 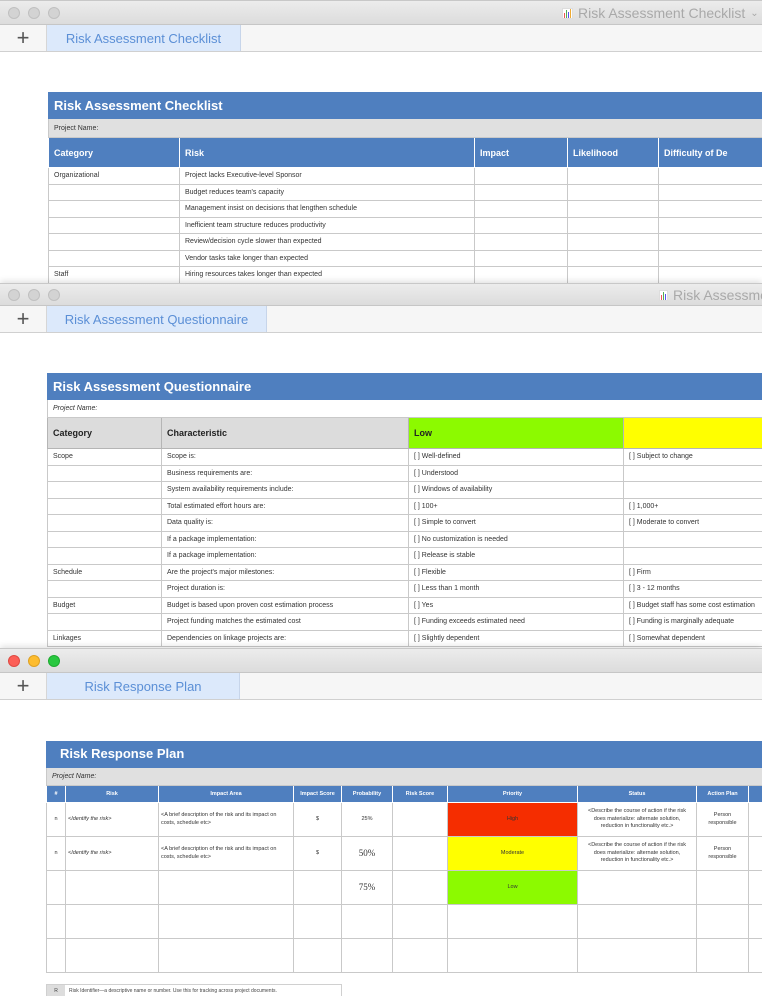 What do you see at coordinates (381, 661) in the screenshot?
I see `title-bar` at bounding box center [381, 661].